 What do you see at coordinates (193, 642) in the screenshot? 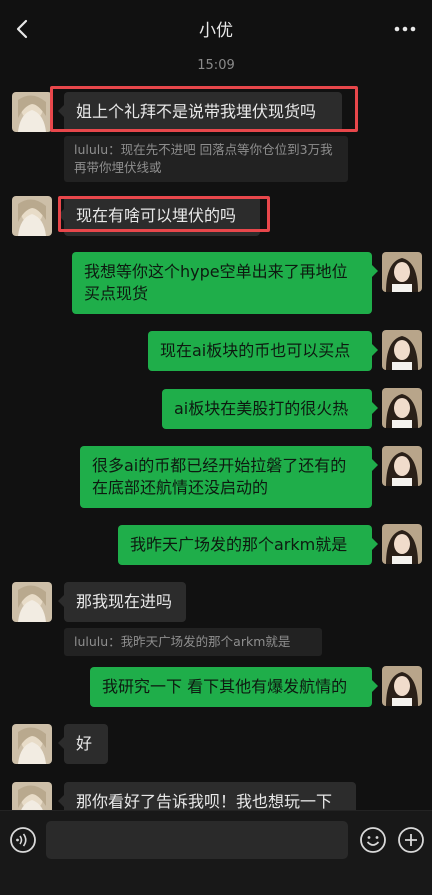
I see `quoted-reply: lululu：我昨天广场发的那个arkm就是` at bounding box center [193, 642].